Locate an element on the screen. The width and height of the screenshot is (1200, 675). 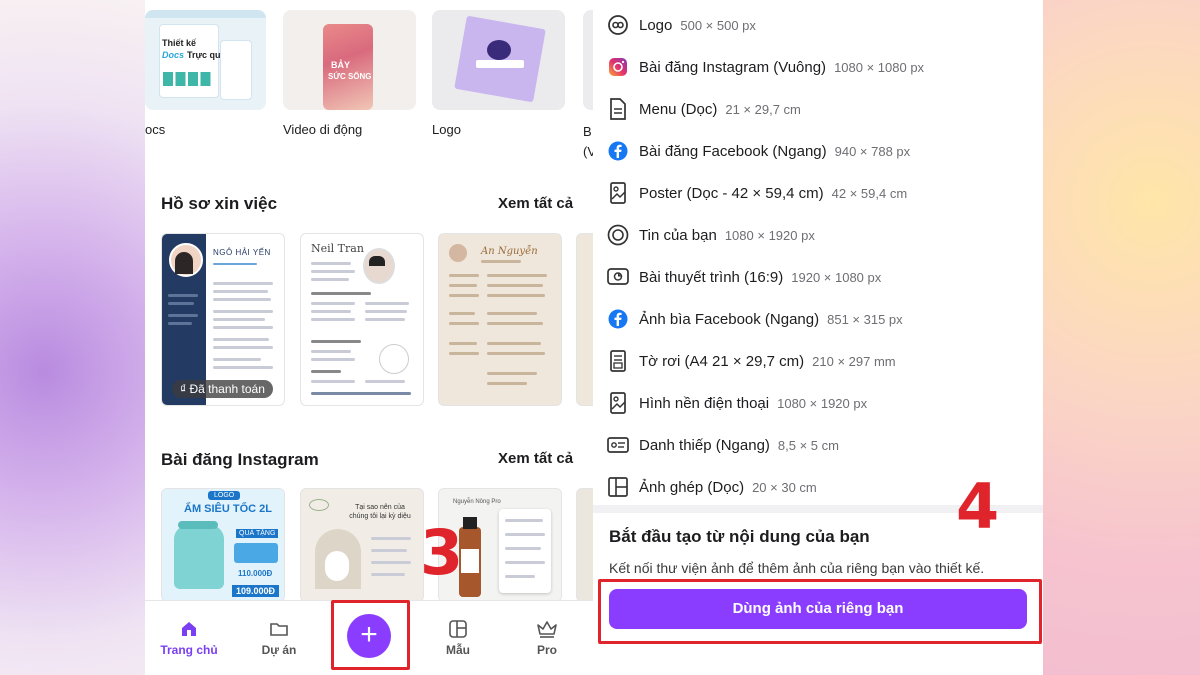
design-type-dim: 940 × 788 px is located at coordinates (872, 151).